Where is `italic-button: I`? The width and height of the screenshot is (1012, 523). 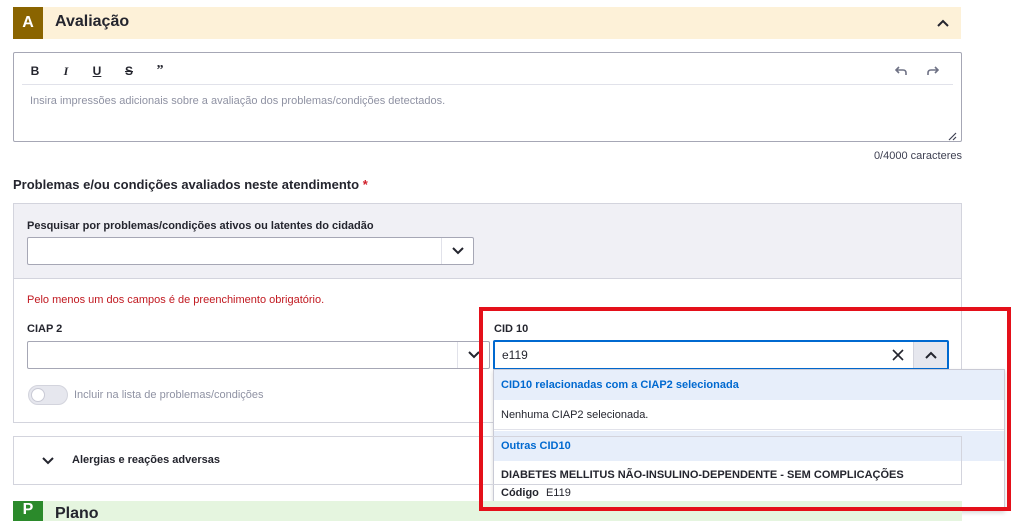 italic-button: I is located at coordinates (66, 71).